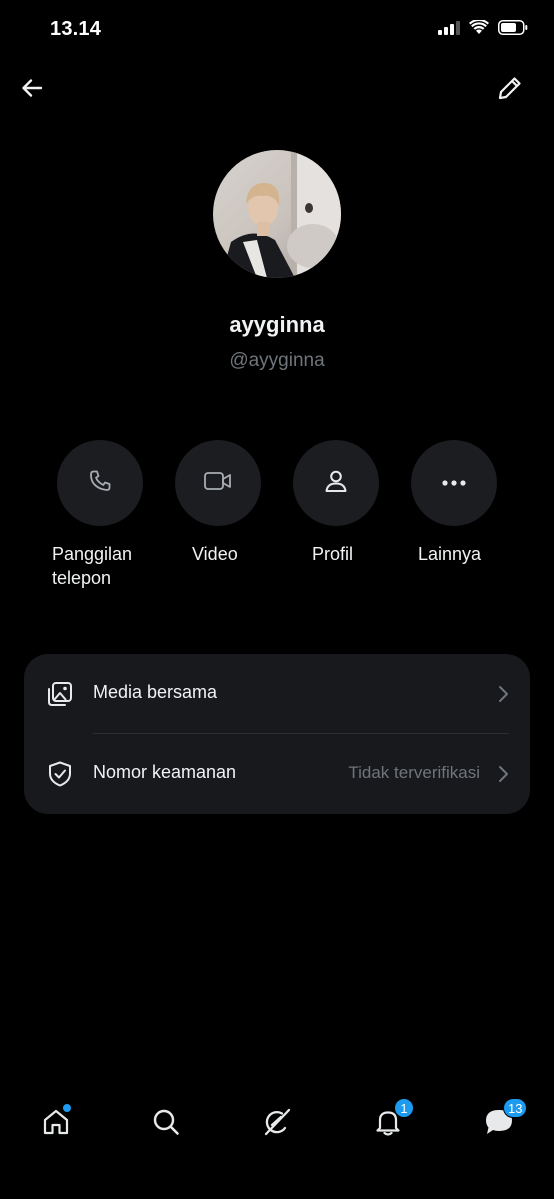 This screenshot has width=554, height=1199. What do you see at coordinates (449, 30) in the screenshot?
I see `signal-icon` at bounding box center [449, 30].